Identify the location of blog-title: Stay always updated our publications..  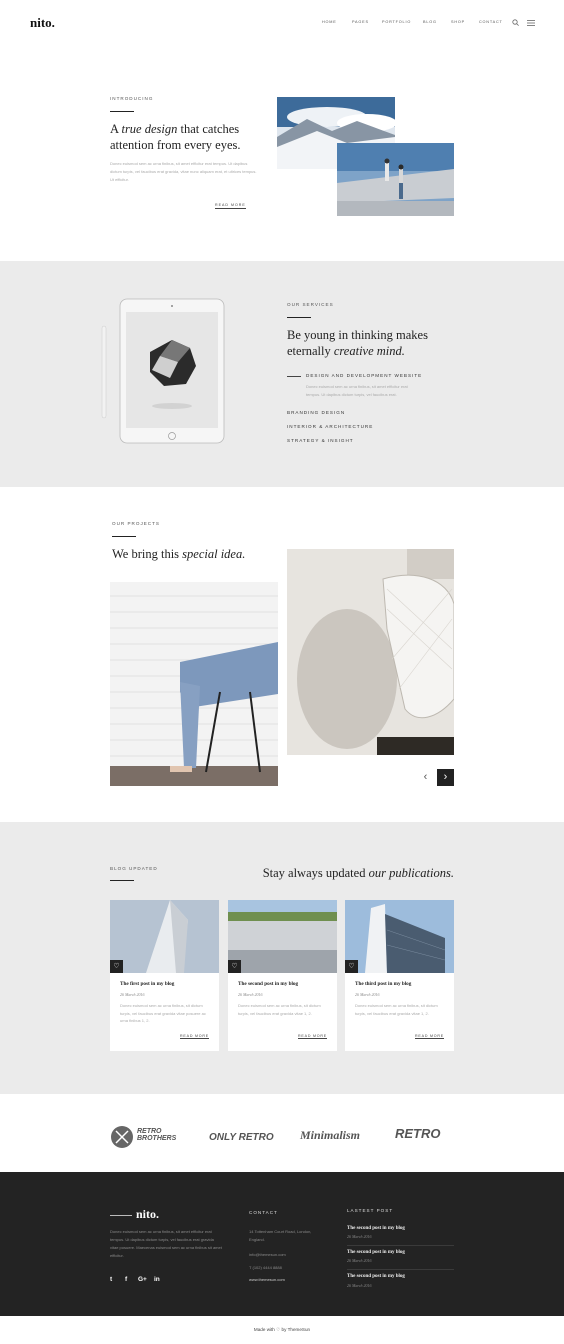
(358, 873).